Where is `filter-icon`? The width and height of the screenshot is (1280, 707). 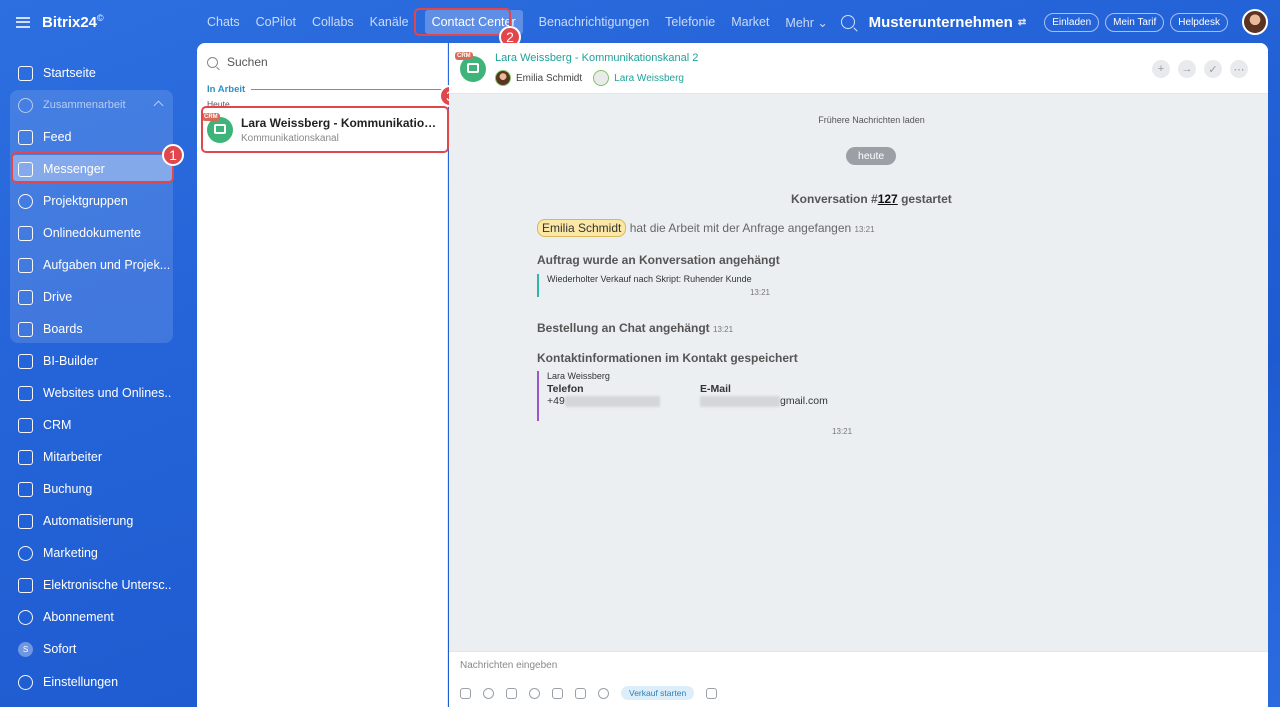
filter-icon is located at coordinates (25, 425).